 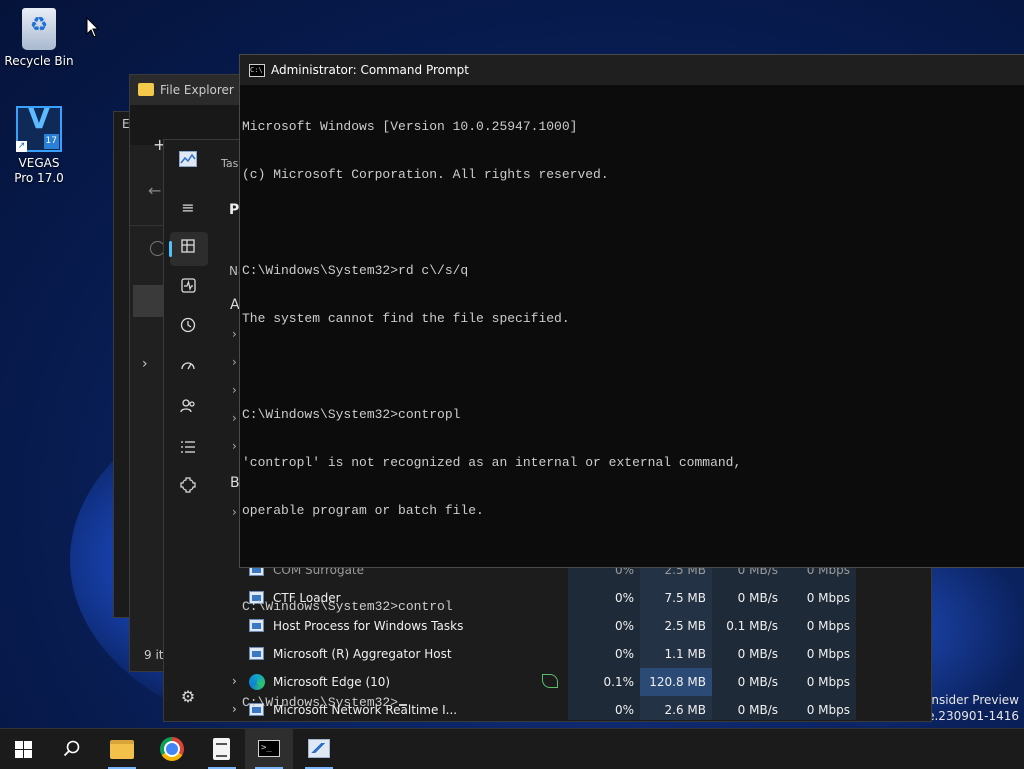 I want to click on recycle-bin-icon, so click(x=39, y=29).